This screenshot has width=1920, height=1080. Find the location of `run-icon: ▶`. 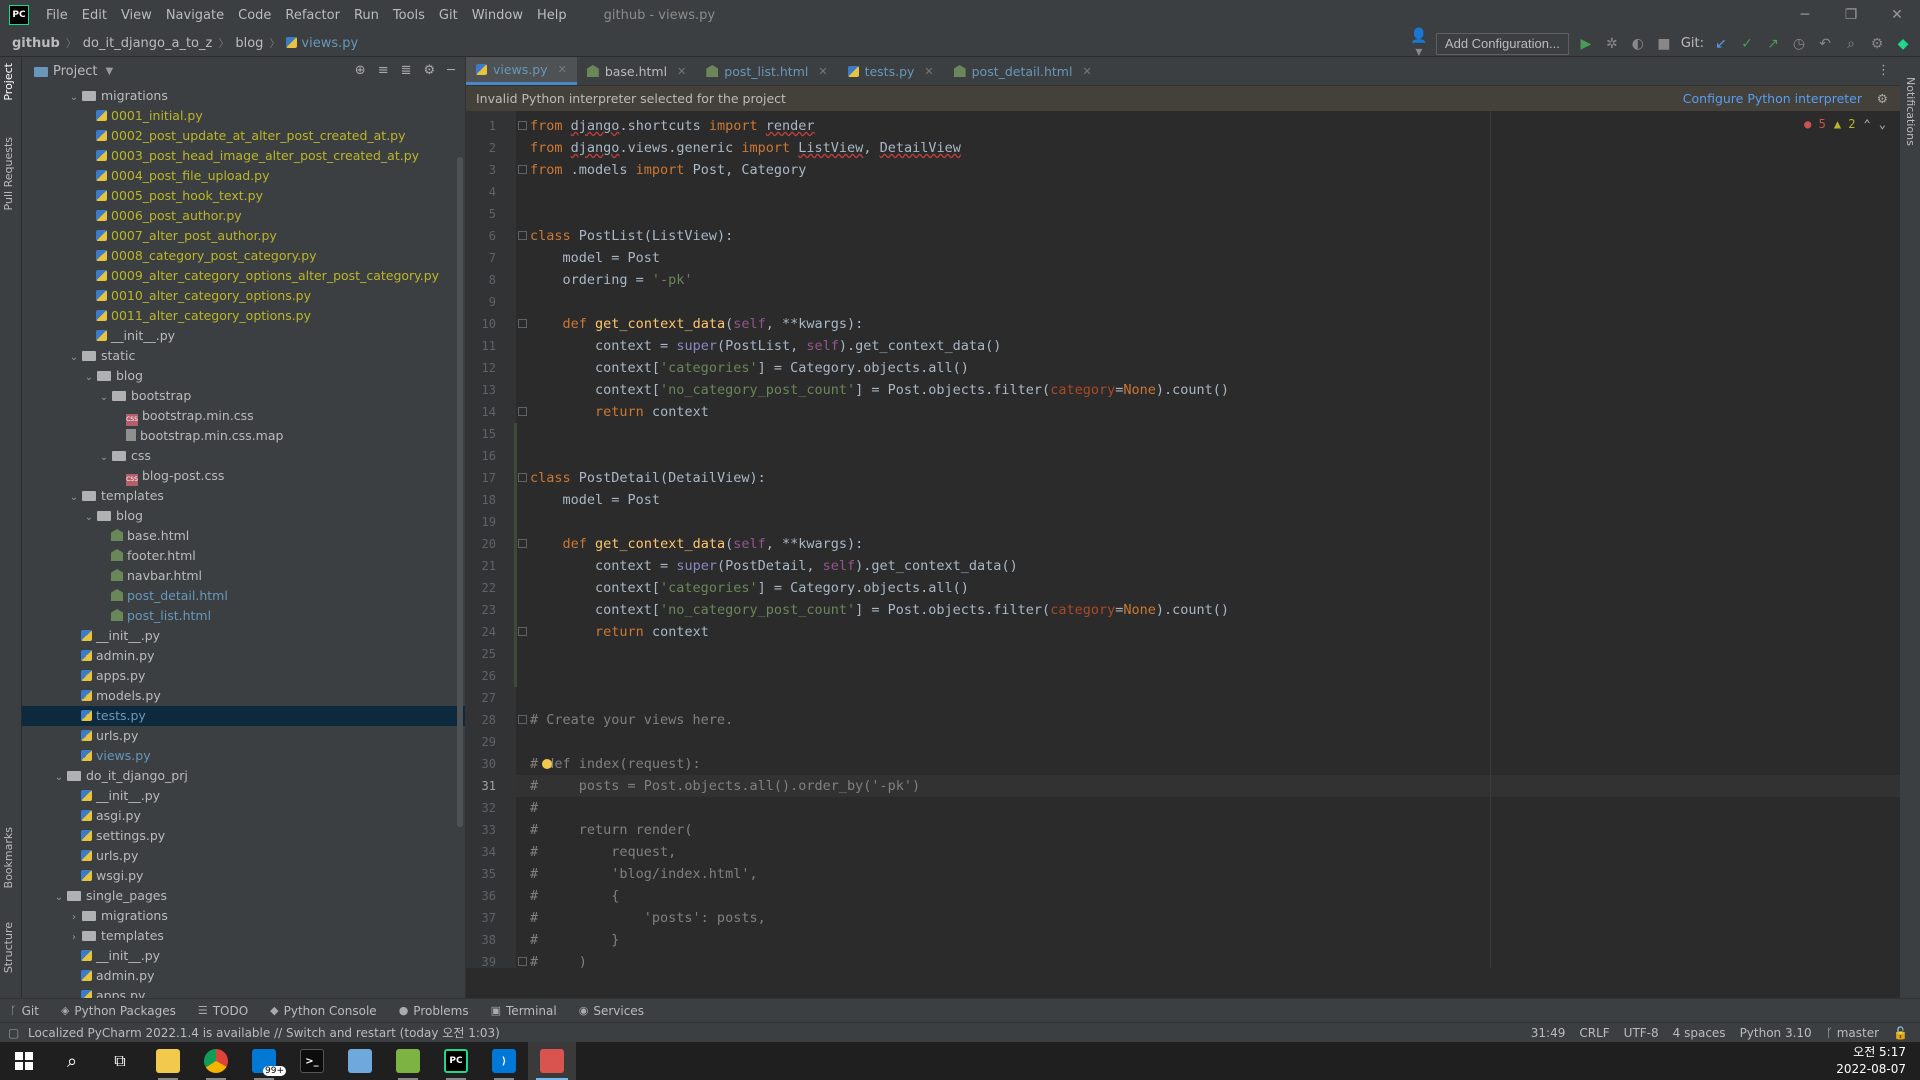

run-icon: ▶ is located at coordinates (1586, 44).